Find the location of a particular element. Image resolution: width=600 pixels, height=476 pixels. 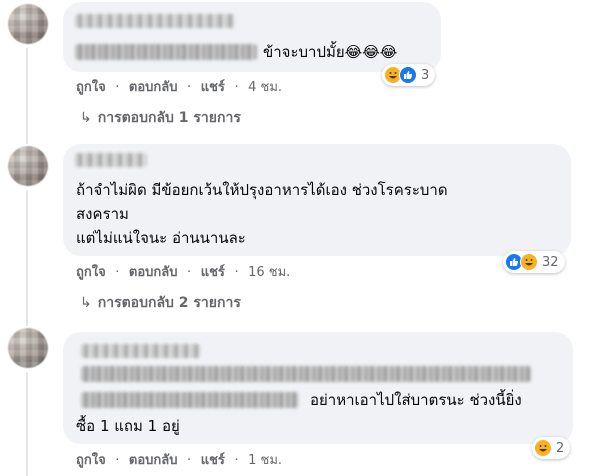

reaction-summary: 32 is located at coordinates (534, 262).